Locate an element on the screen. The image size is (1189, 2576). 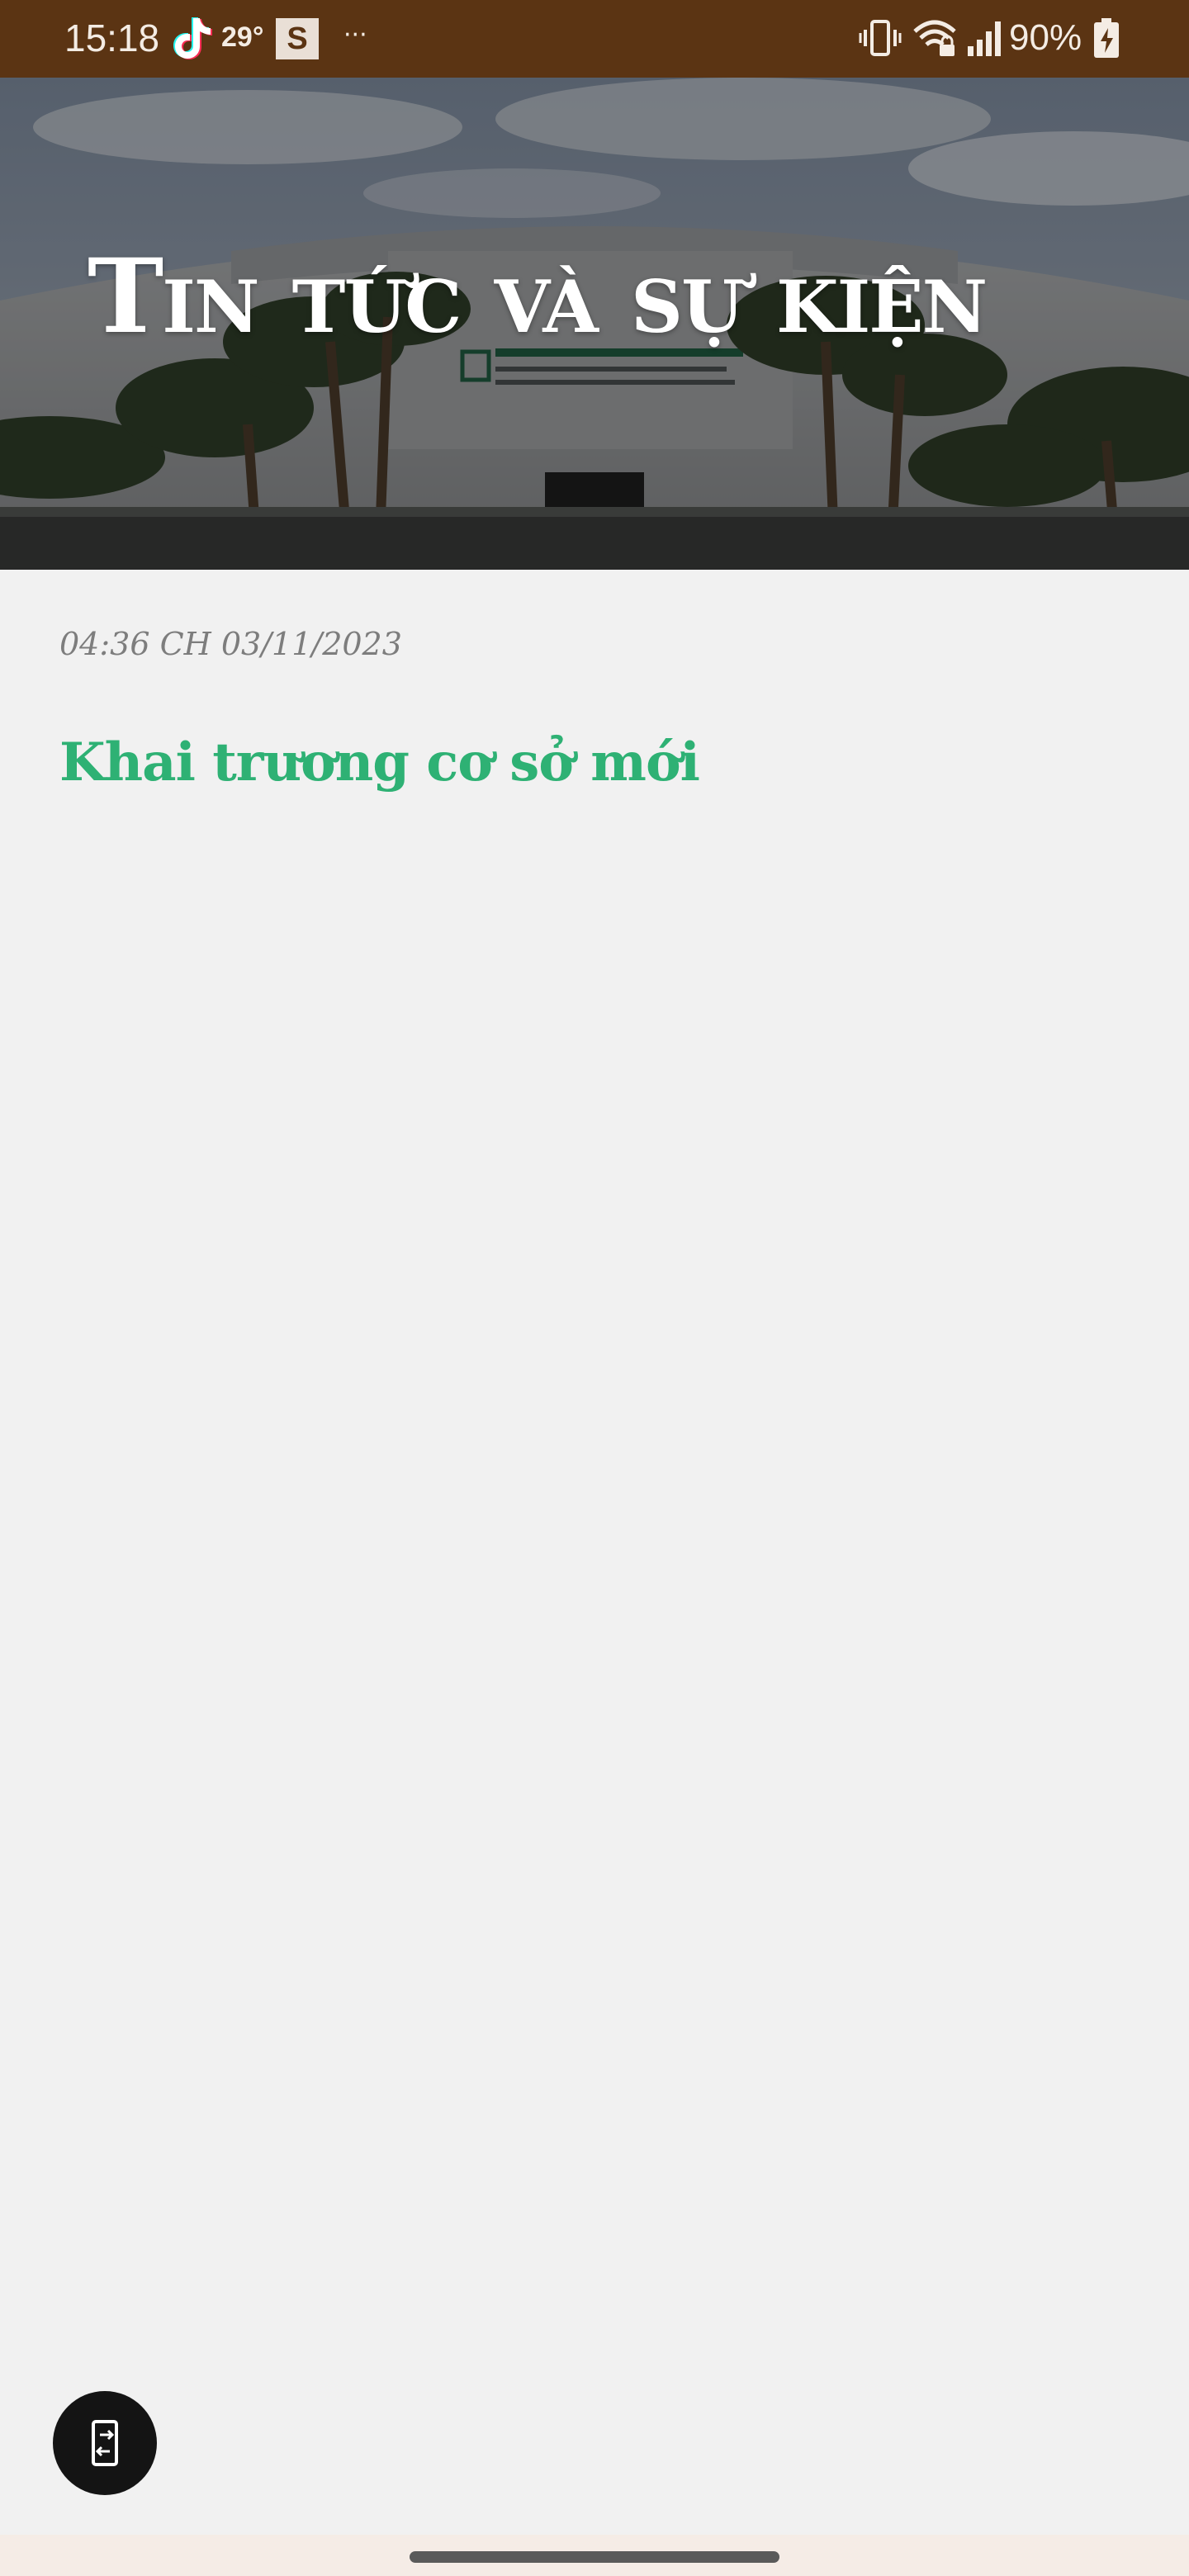
wifi-icon is located at coordinates (934, 38).